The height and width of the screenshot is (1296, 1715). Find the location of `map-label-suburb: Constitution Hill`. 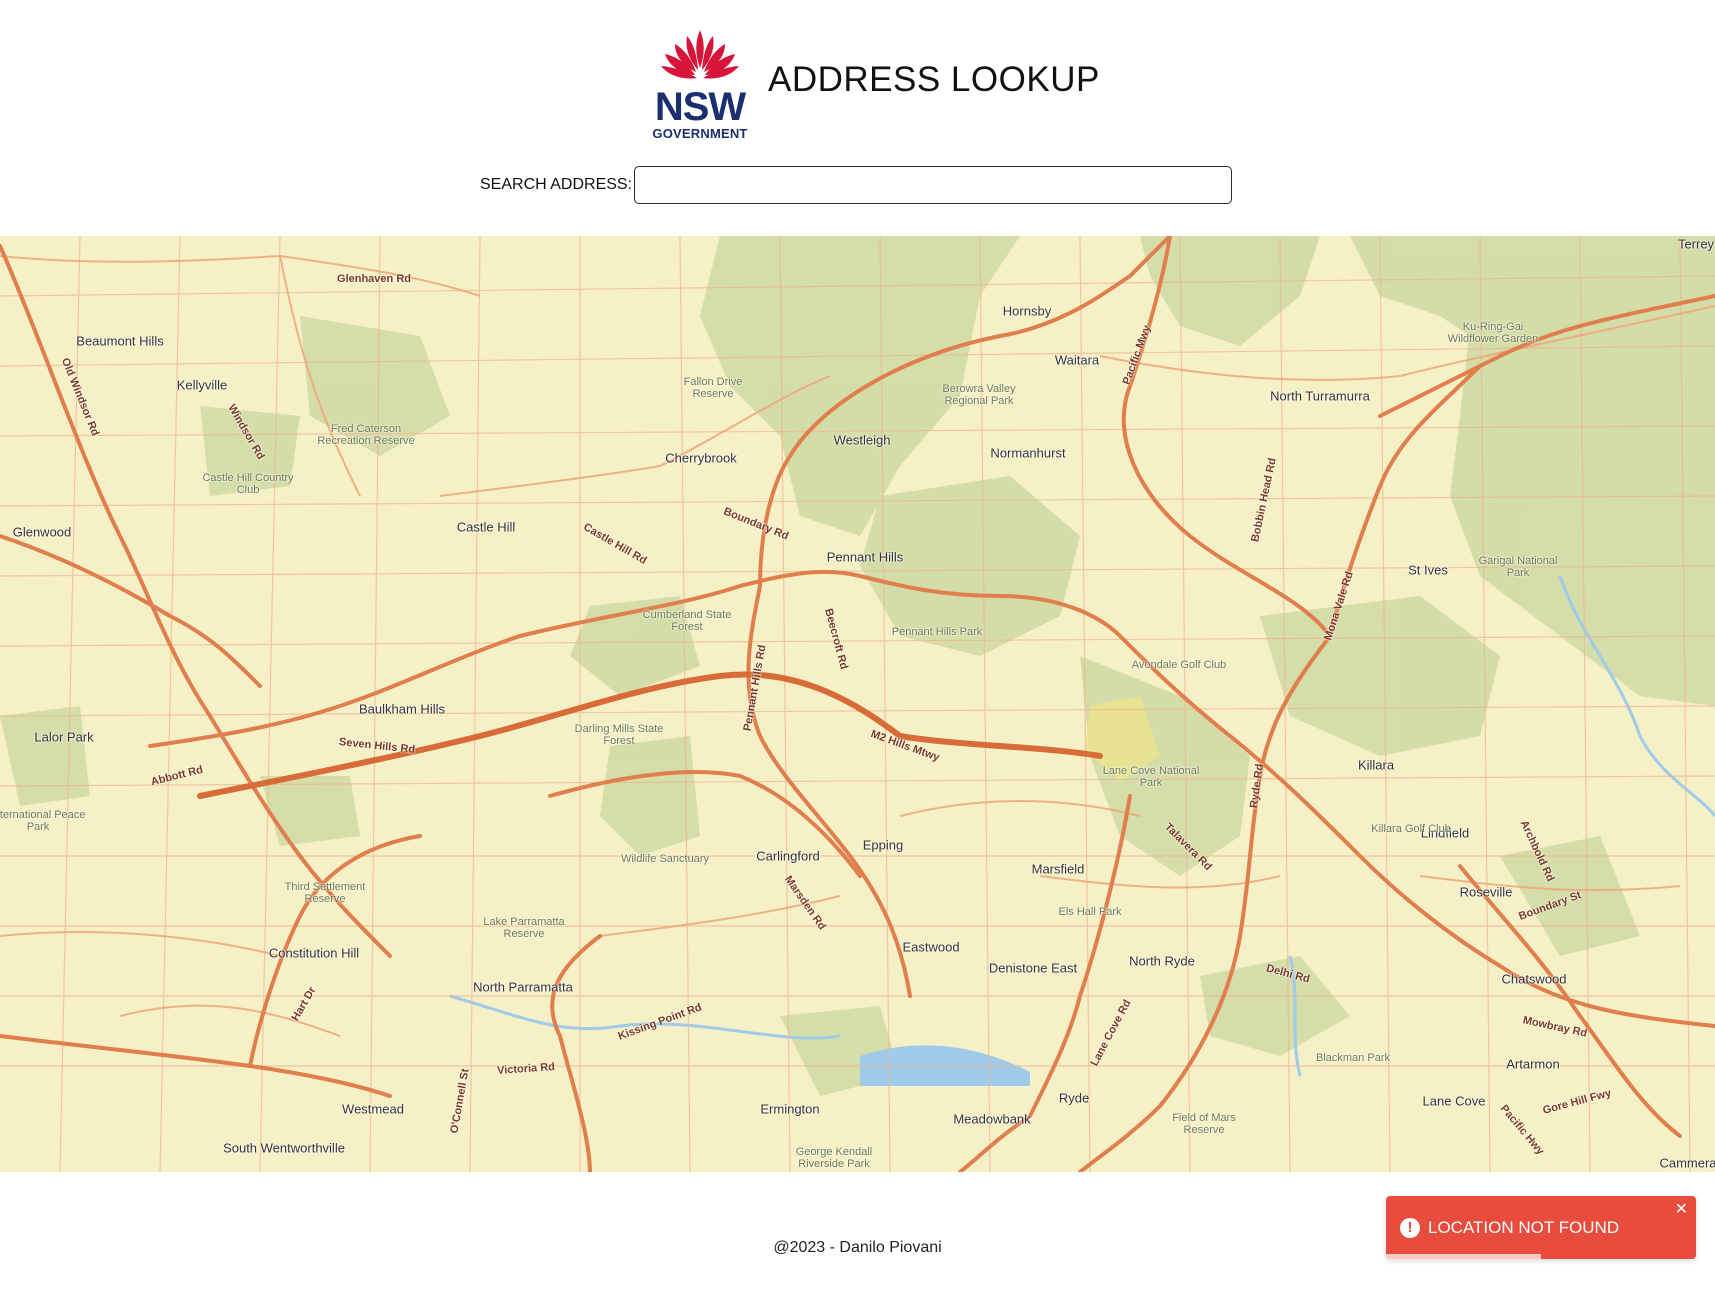

map-label-suburb: Constitution Hill is located at coordinates (314, 953).